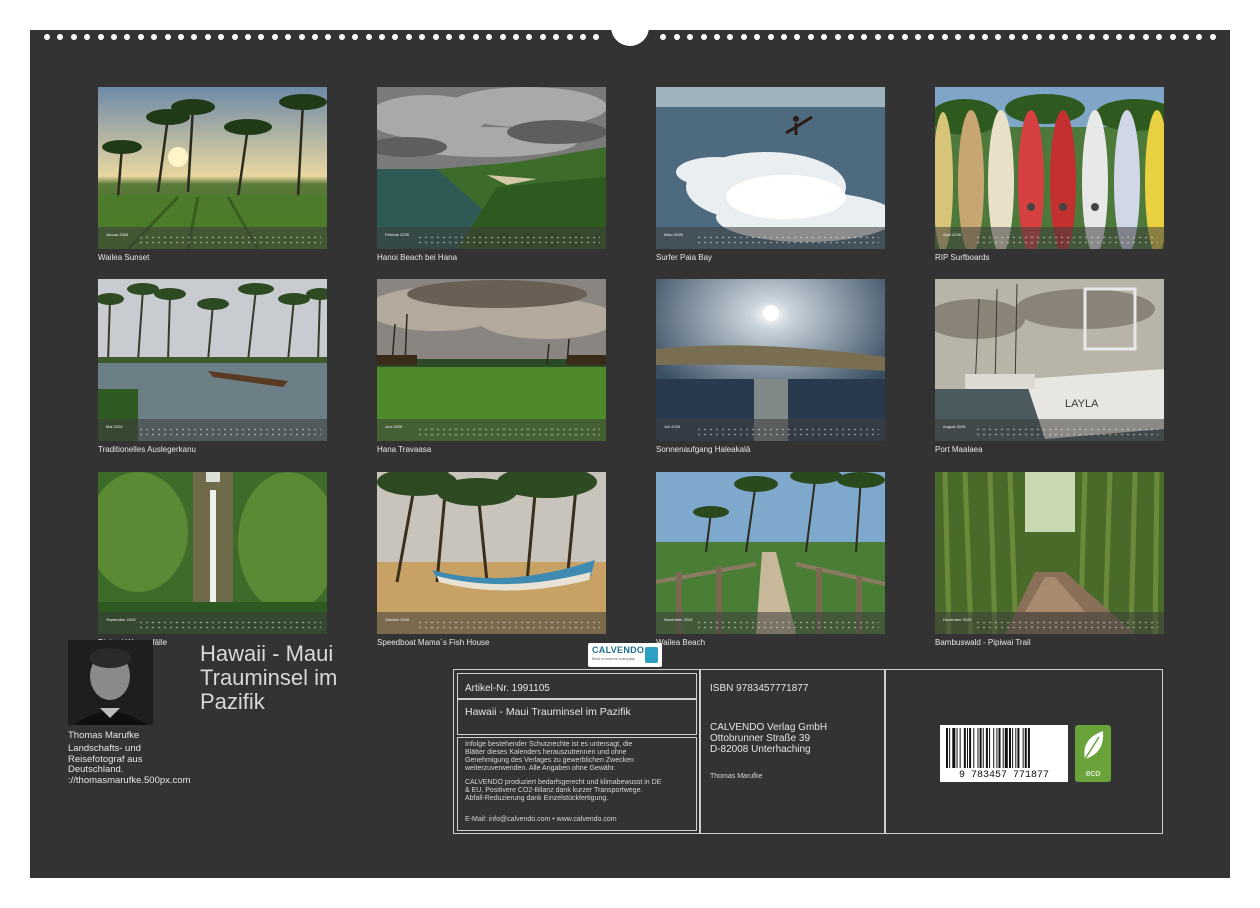 The height and width of the screenshot is (908, 1260). I want to click on photographer-credit: Thomas Marufke, so click(736, 776).